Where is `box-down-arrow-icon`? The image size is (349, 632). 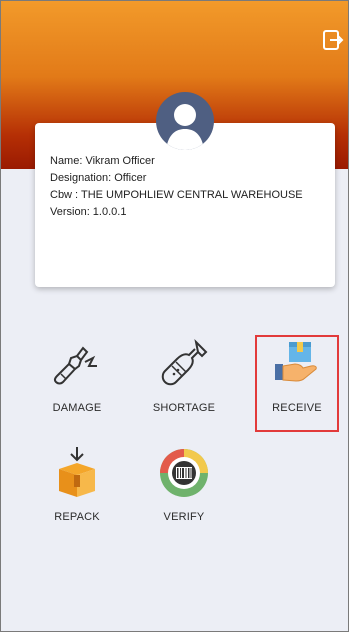 box-down-arrow-icon is located at coordinates (77, 472).